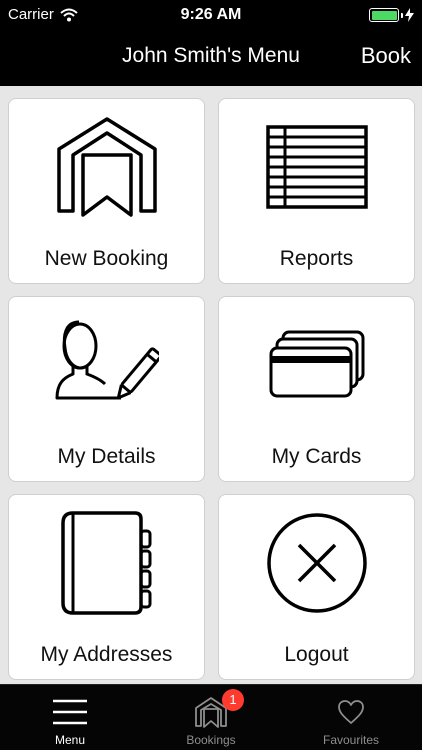 The image size is (422, 750). I want to click on logout-tile: Logout, so click(316, 587).